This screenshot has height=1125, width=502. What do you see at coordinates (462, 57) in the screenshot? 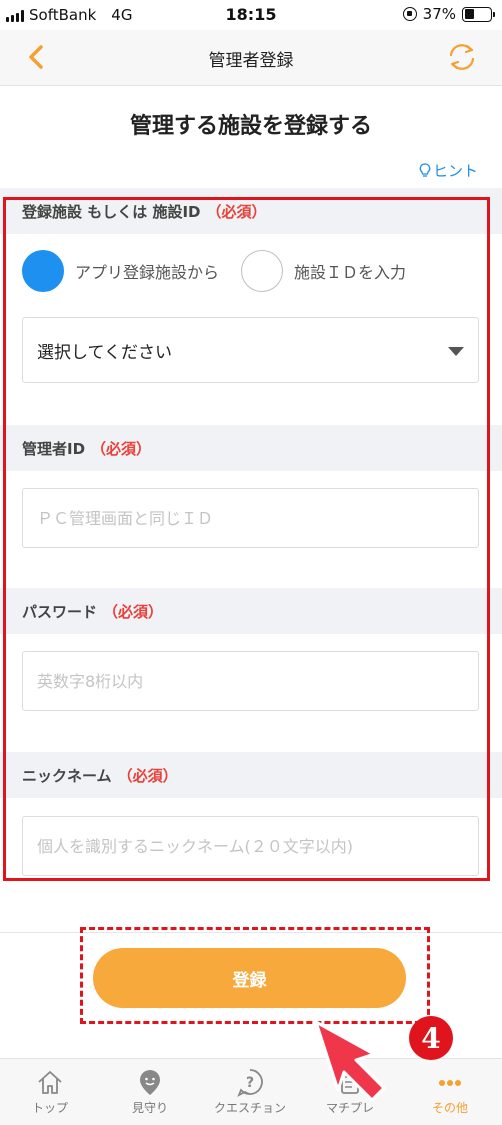
I see `refresh-icon` at bounding box center [462, 57].